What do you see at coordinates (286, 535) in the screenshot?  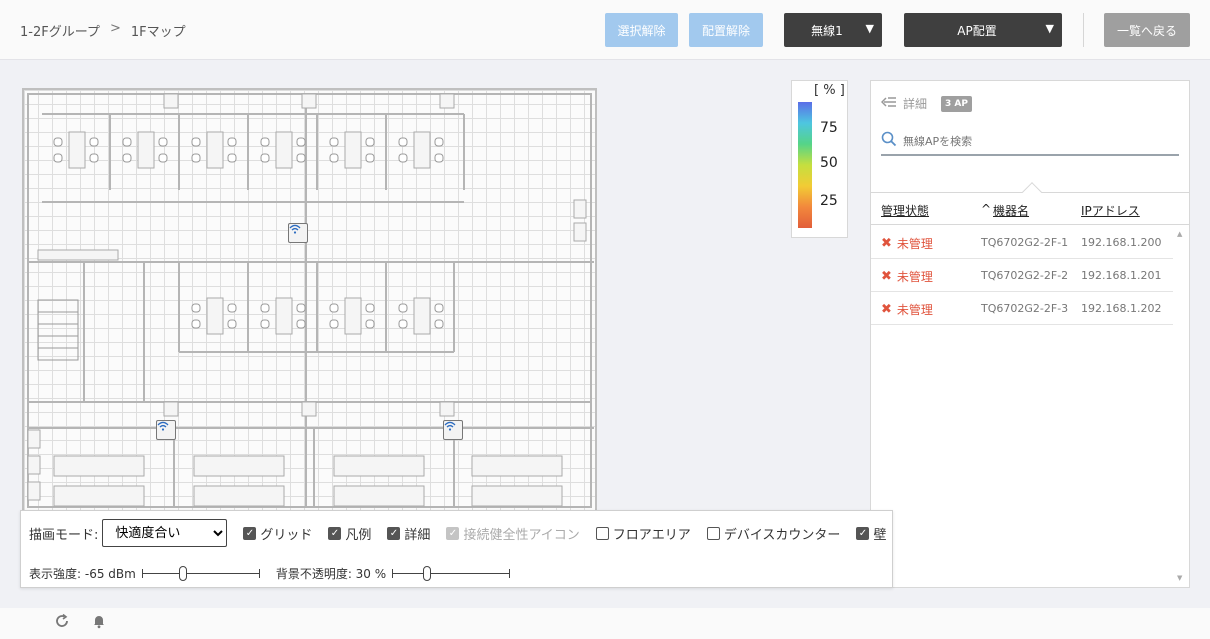 I see `grid-checkbox-label: グリッド` at bounding box center [286, 535].